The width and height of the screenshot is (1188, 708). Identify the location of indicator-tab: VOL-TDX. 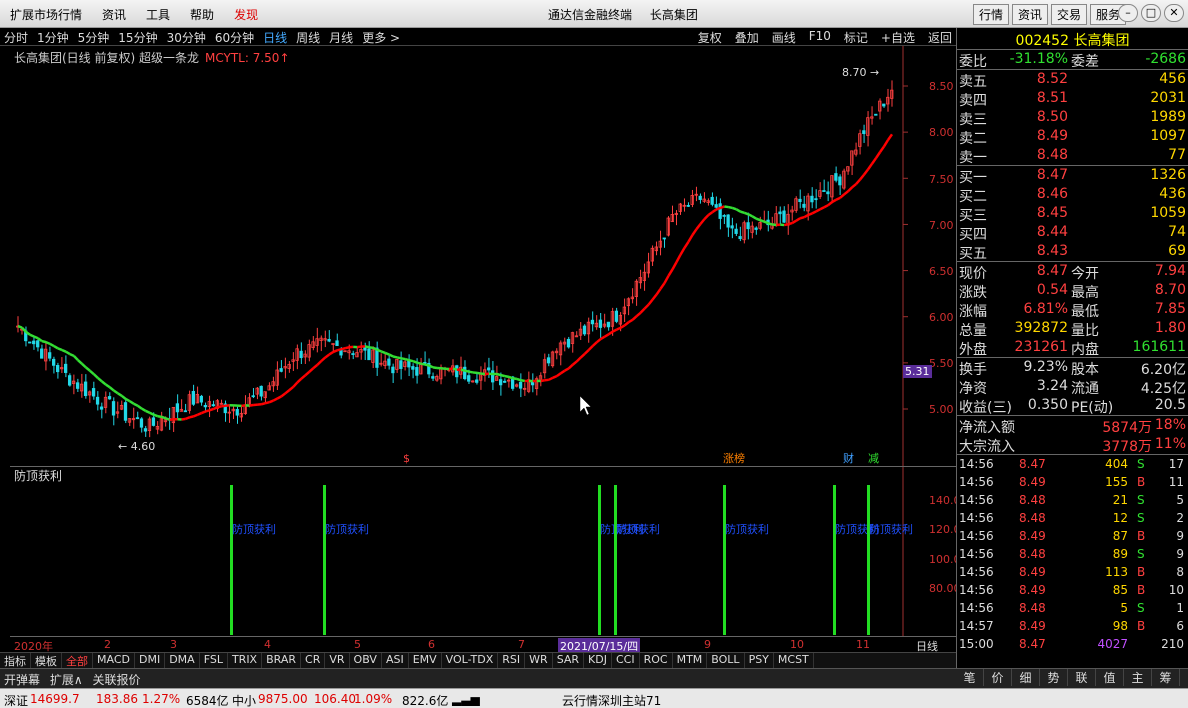
(470, 660).